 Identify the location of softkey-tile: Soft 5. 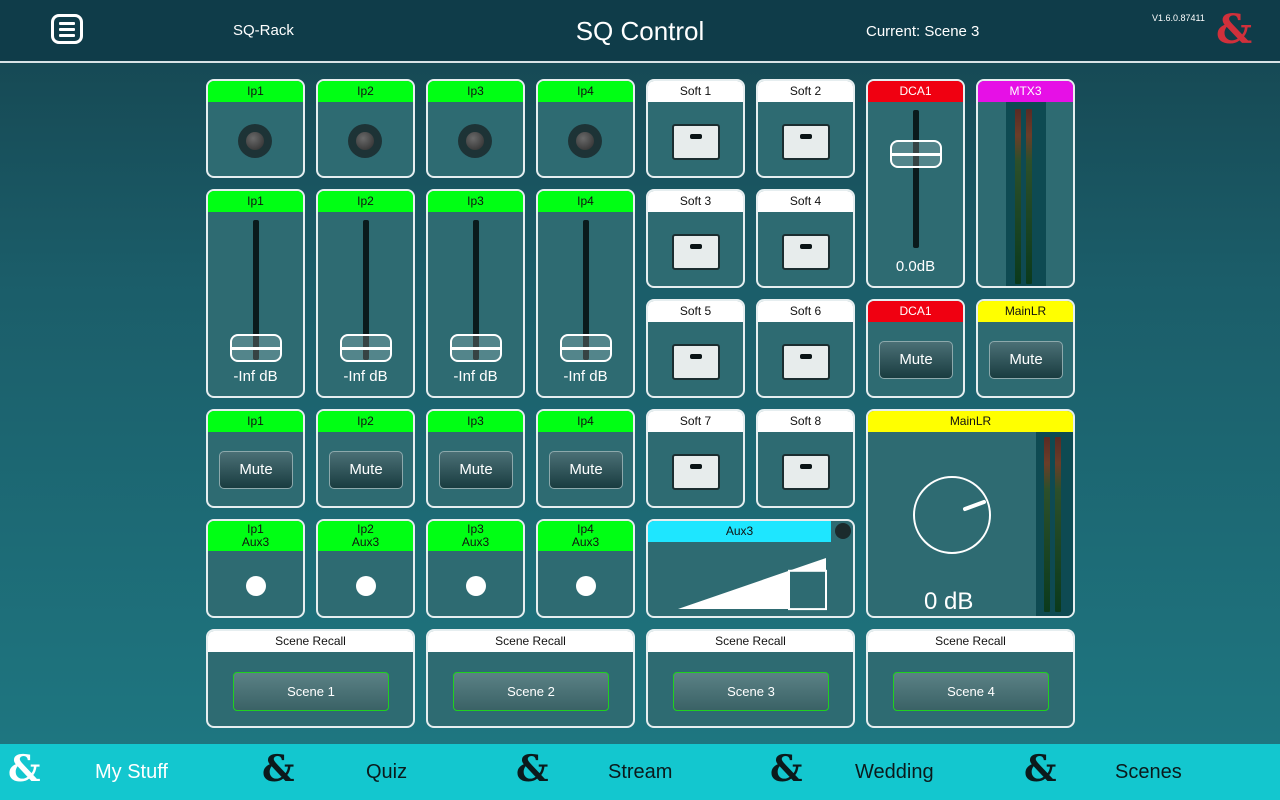
(695, 348).